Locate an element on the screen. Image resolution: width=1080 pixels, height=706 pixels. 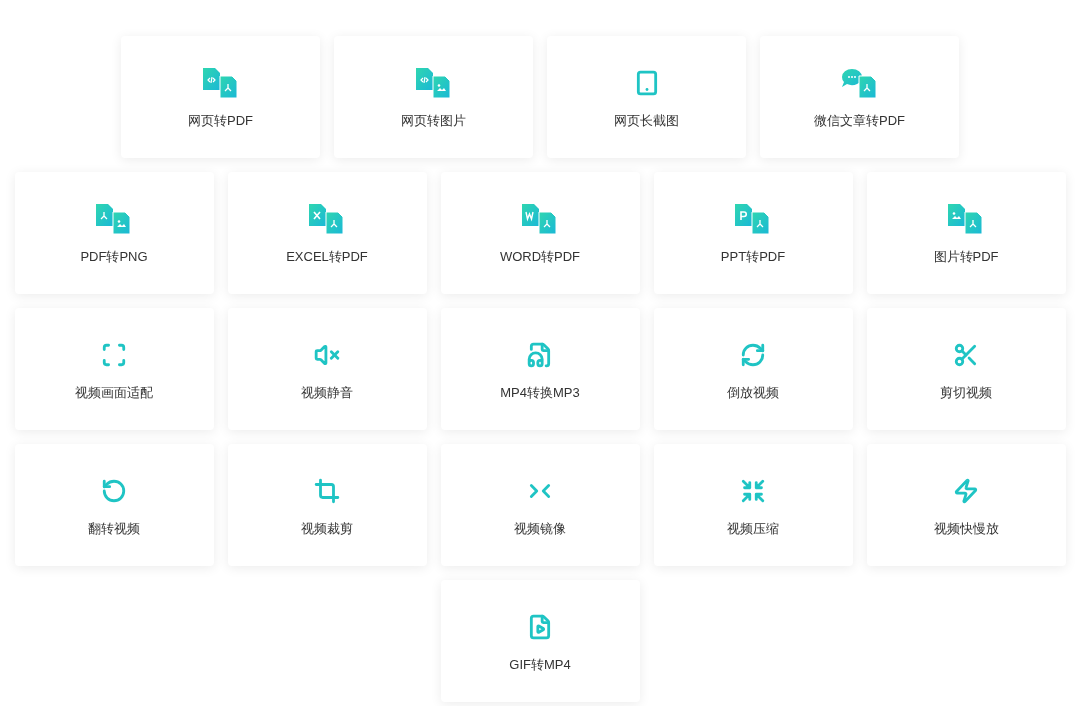
tool-card: 倒放视频 is located at coordinates (753, 369).